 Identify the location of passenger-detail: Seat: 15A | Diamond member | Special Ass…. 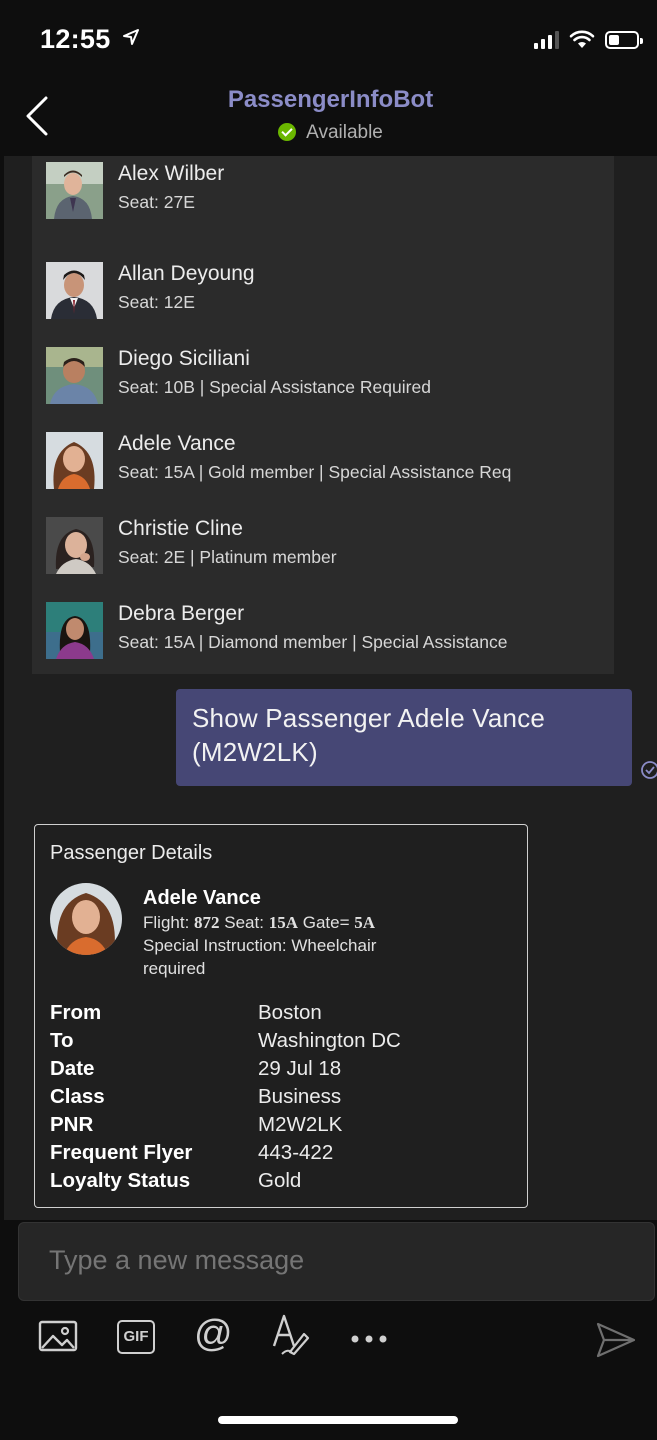
(313, 642).